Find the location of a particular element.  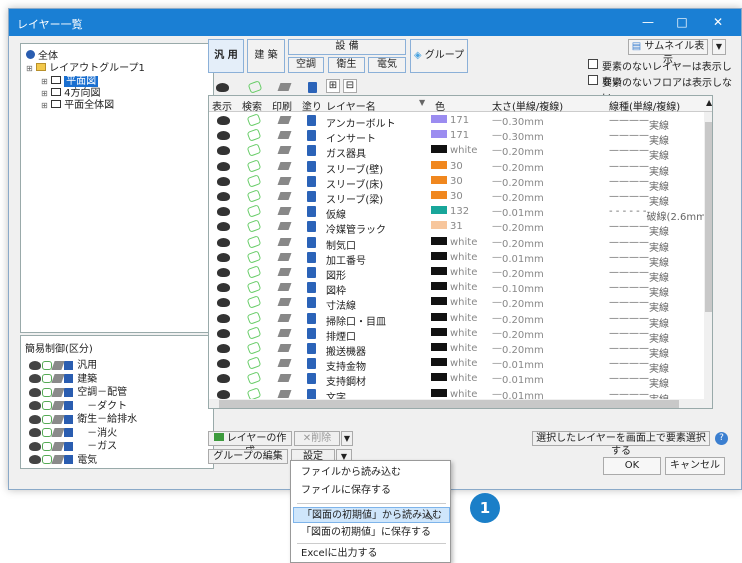

tab-plumbing: 衛生 is located at coordinates (346, 65).